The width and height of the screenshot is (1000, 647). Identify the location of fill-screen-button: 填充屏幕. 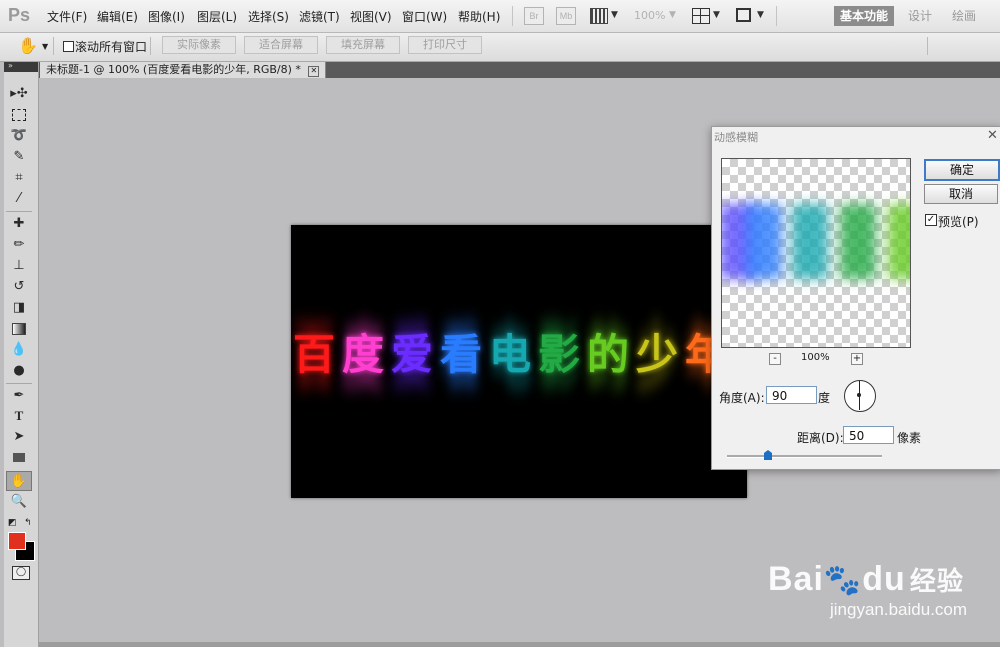
(363, 45).